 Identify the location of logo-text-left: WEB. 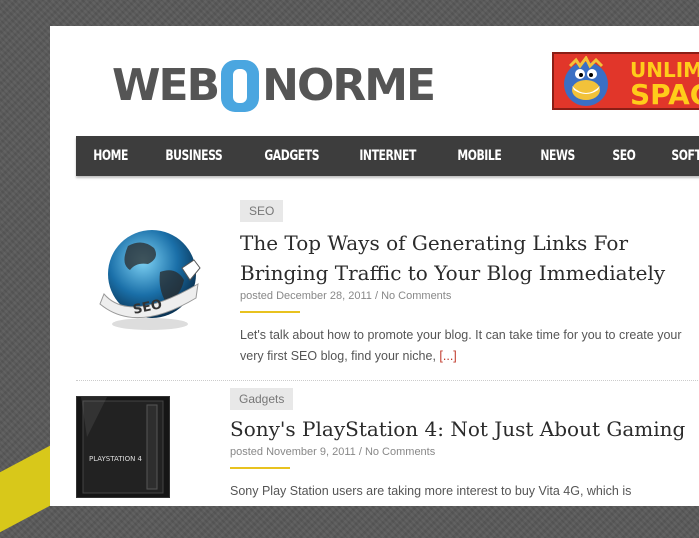
(166, 85).